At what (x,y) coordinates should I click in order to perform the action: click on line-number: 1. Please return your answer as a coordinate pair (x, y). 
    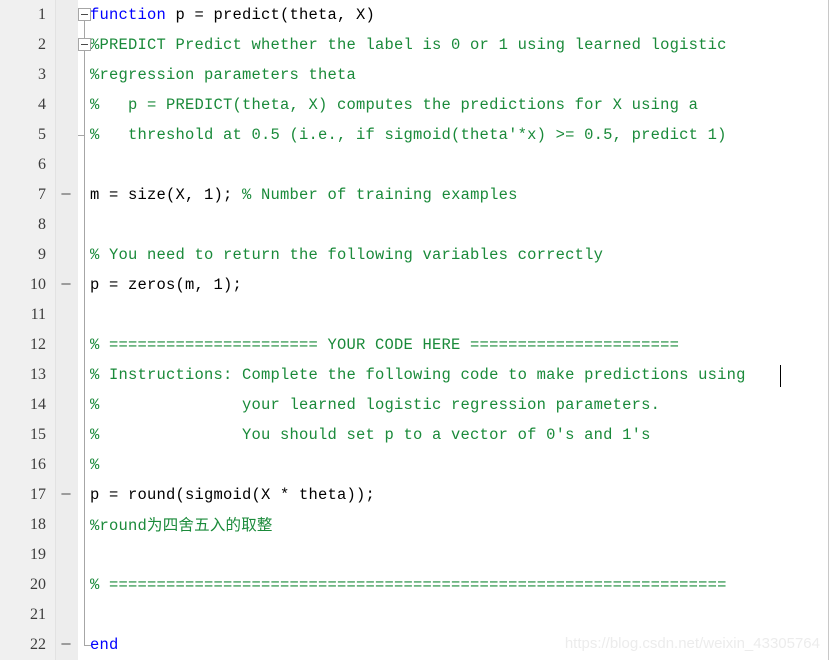
    Looking at the image, I should click on (42, 14).